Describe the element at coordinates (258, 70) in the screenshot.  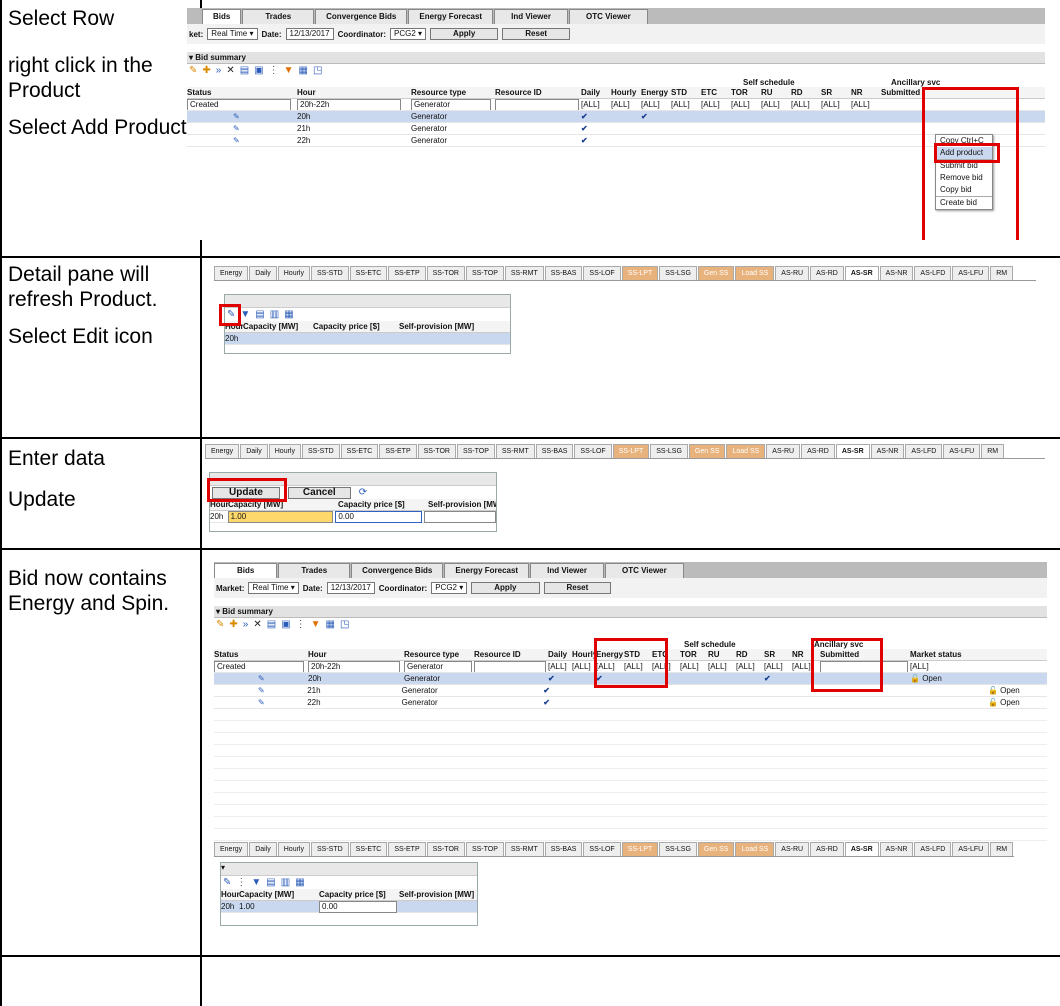
I see `import-icon: ▣` at that location.